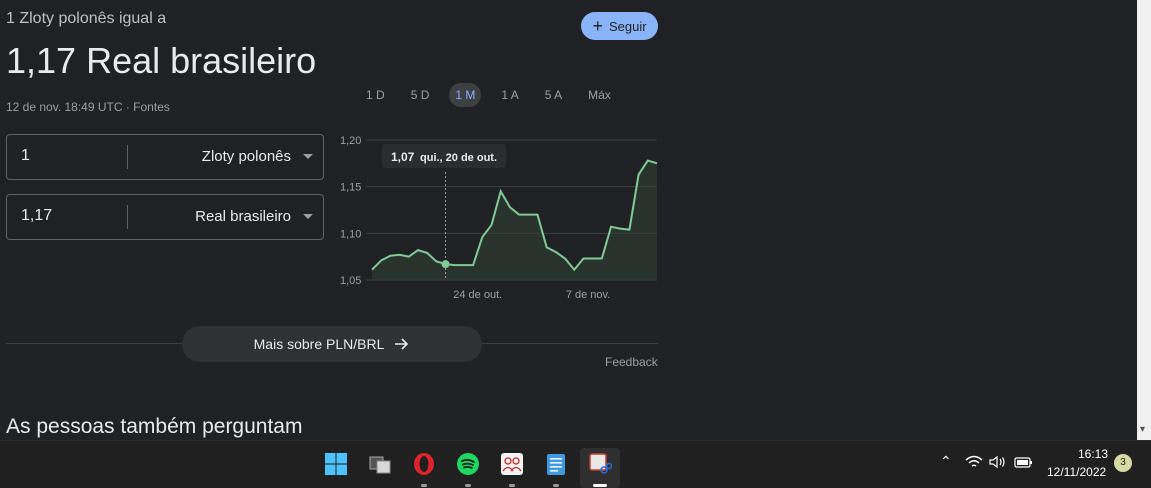 The image size is (1151, 488). I want to click on tab-5a: 5 A, so click(553, 95).